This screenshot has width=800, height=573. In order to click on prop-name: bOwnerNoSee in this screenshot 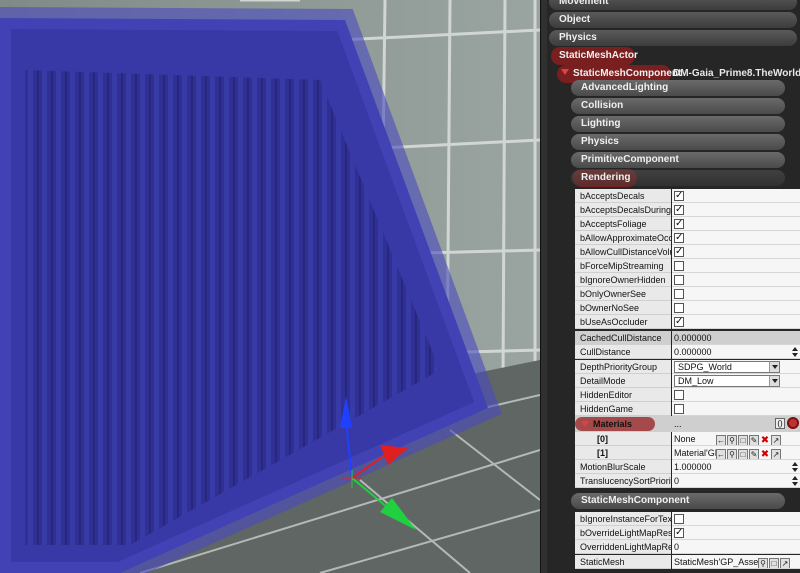, I will do `click(623, 308)`.